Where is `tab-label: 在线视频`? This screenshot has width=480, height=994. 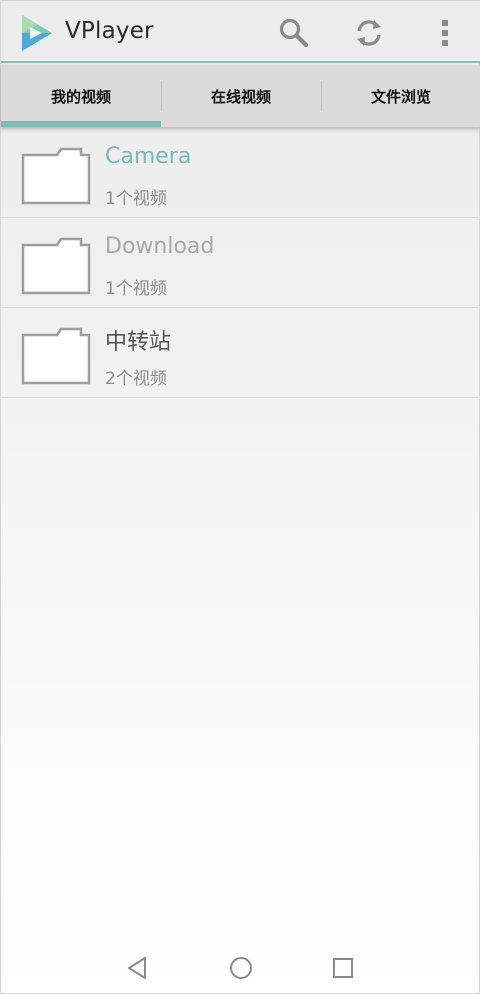 tab-label: 在线视频 is located at coordinates (240, 96).